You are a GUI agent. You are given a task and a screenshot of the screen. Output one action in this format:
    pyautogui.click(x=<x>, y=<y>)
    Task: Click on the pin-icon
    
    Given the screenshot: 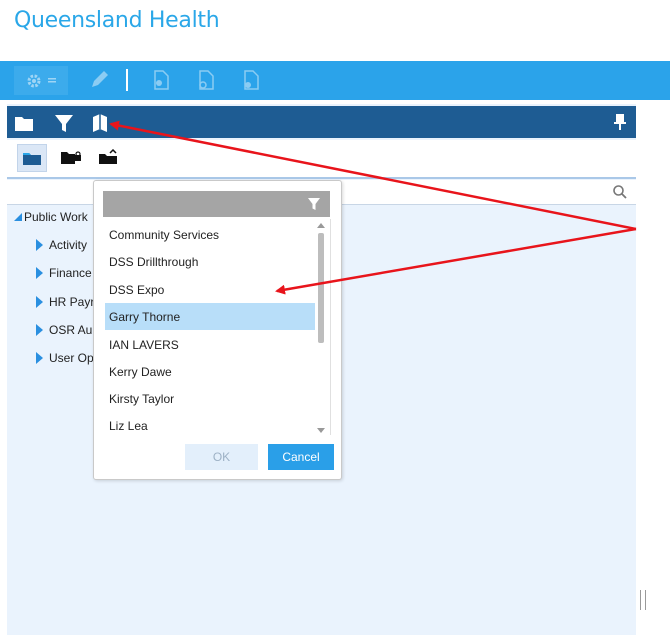 What is the action you would take?
    pyautogui.click(x=620, y=122)
    